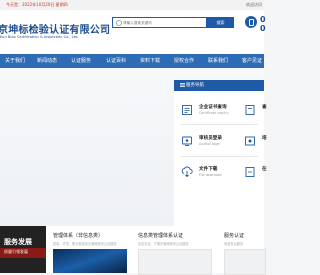  I want to click on service-title: 培, so click(264, 138).